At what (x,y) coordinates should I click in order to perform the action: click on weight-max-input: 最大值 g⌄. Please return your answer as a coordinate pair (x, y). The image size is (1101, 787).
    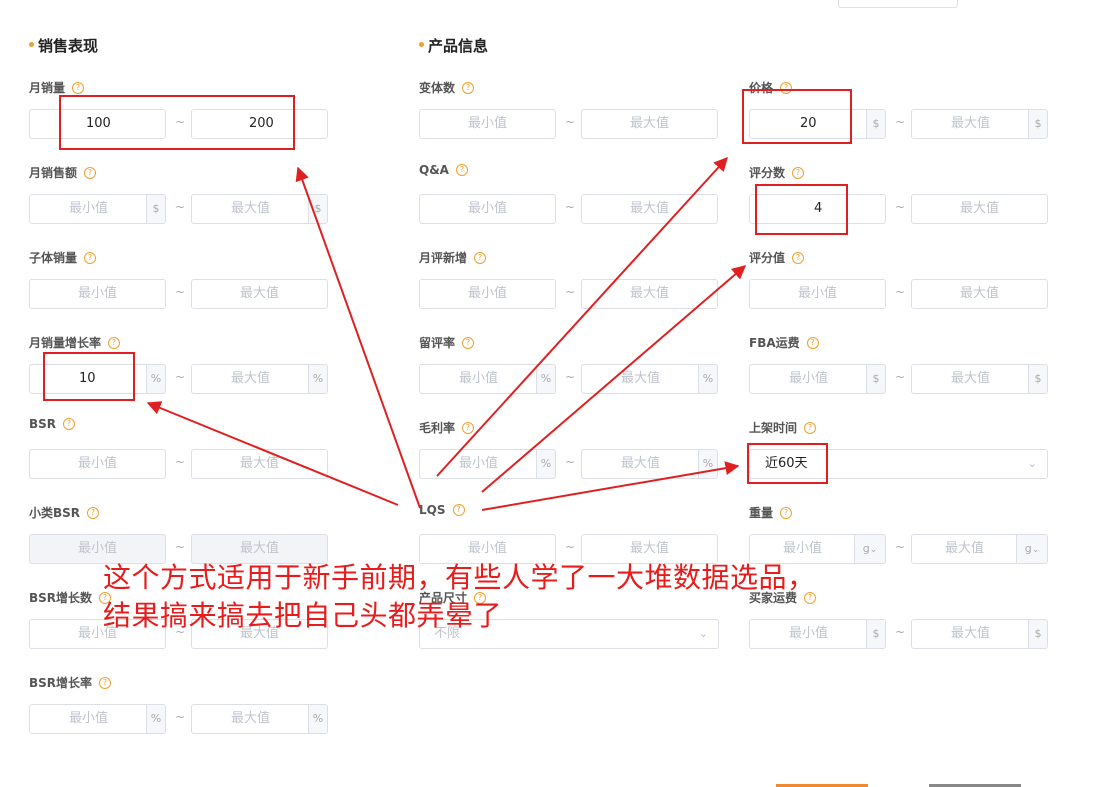
    Looking at the image, I should click on (979, 549).